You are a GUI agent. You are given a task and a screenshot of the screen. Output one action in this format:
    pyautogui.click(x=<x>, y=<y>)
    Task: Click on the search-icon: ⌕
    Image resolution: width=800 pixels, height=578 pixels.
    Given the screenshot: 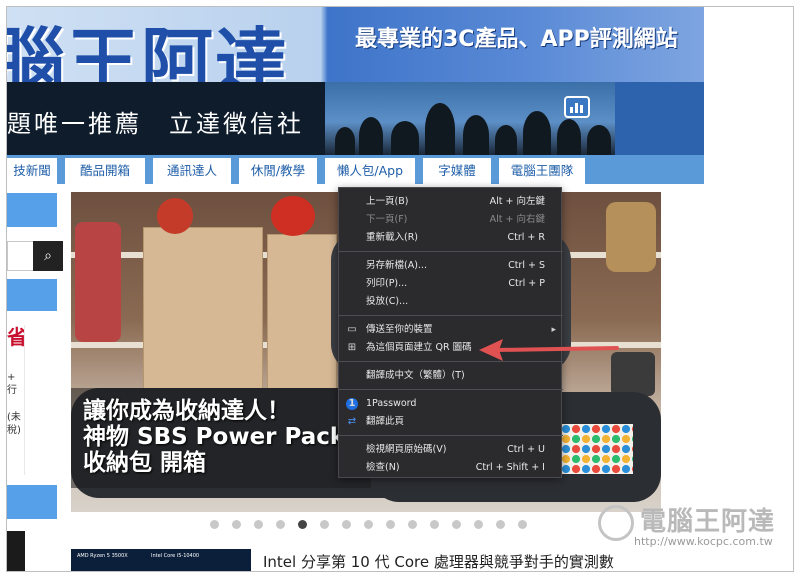 What is the action you would take?
    pyautogui.click(x=48, y=256)
    